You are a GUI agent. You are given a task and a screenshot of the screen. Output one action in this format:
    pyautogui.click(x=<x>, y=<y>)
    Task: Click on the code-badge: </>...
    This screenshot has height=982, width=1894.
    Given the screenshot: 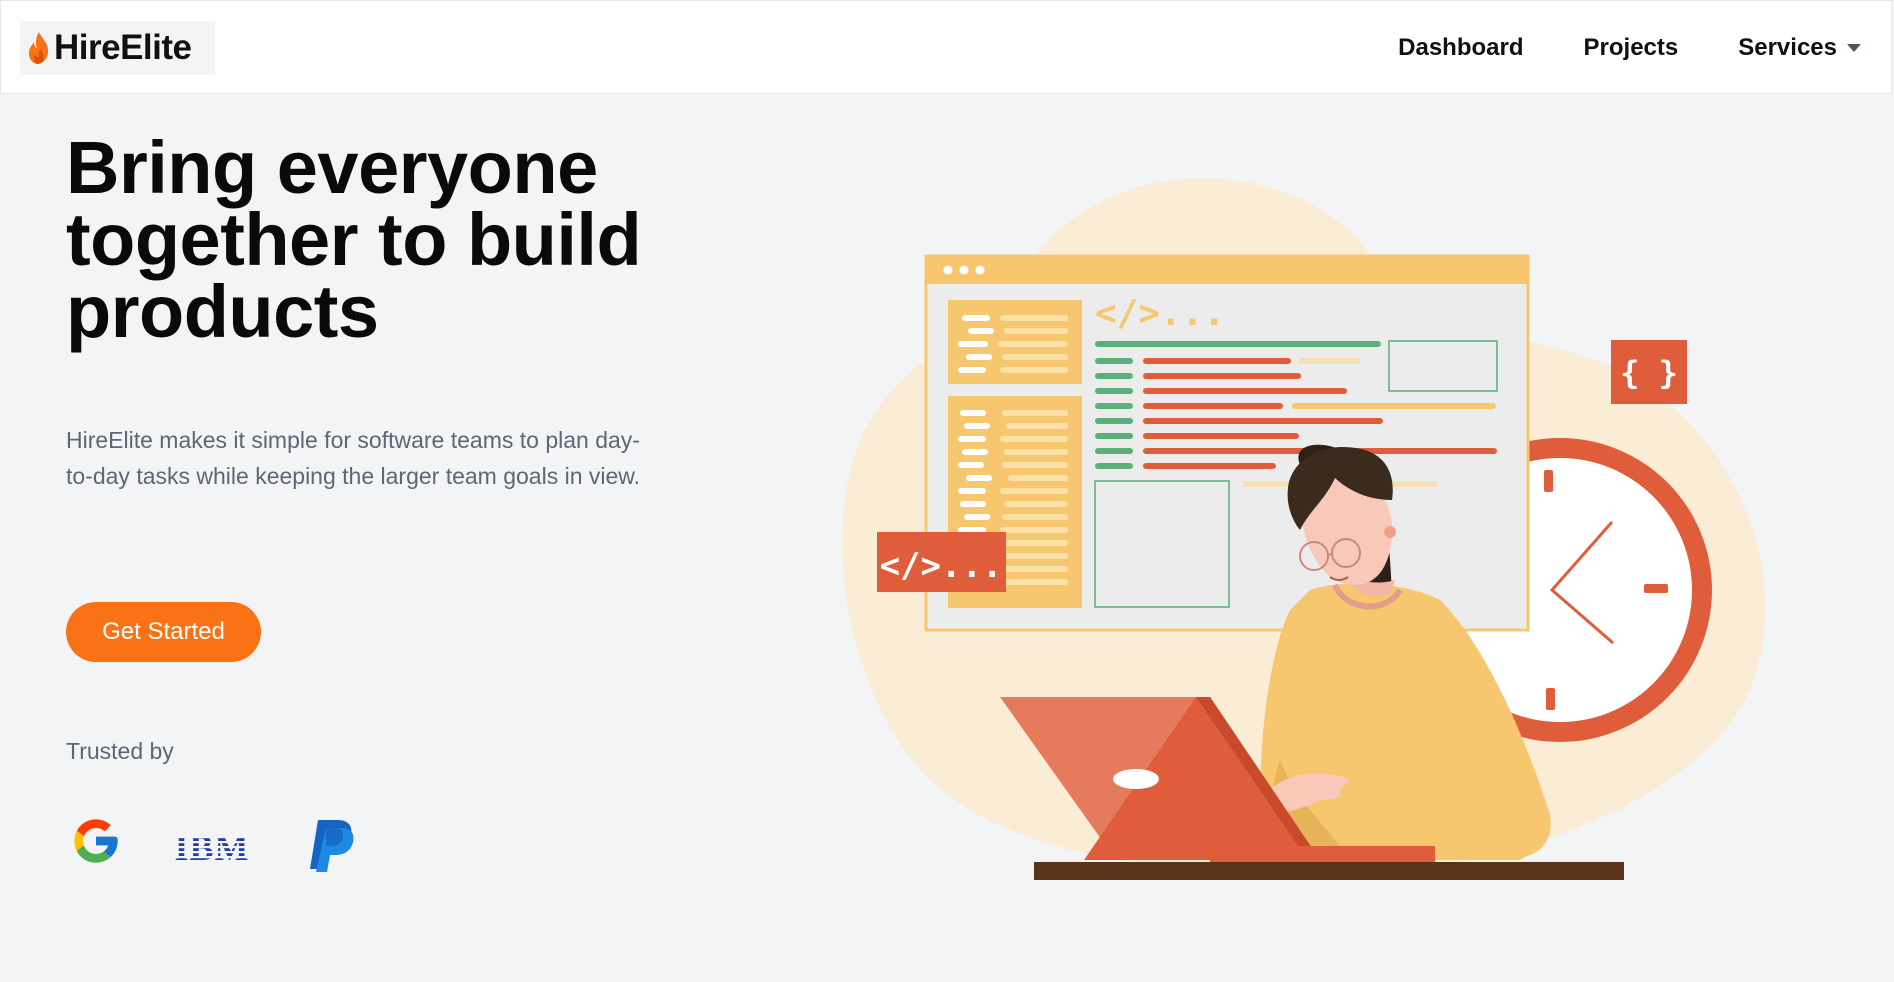 What is the action you would take?
    pyautogui.click(x=941, y=562)
    